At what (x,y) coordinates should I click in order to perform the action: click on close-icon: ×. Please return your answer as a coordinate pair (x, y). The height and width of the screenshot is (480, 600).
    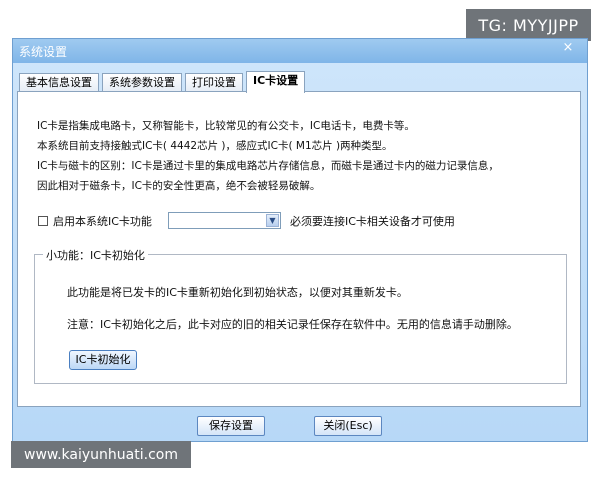
    Looking at the image, I should click on (568, 47).